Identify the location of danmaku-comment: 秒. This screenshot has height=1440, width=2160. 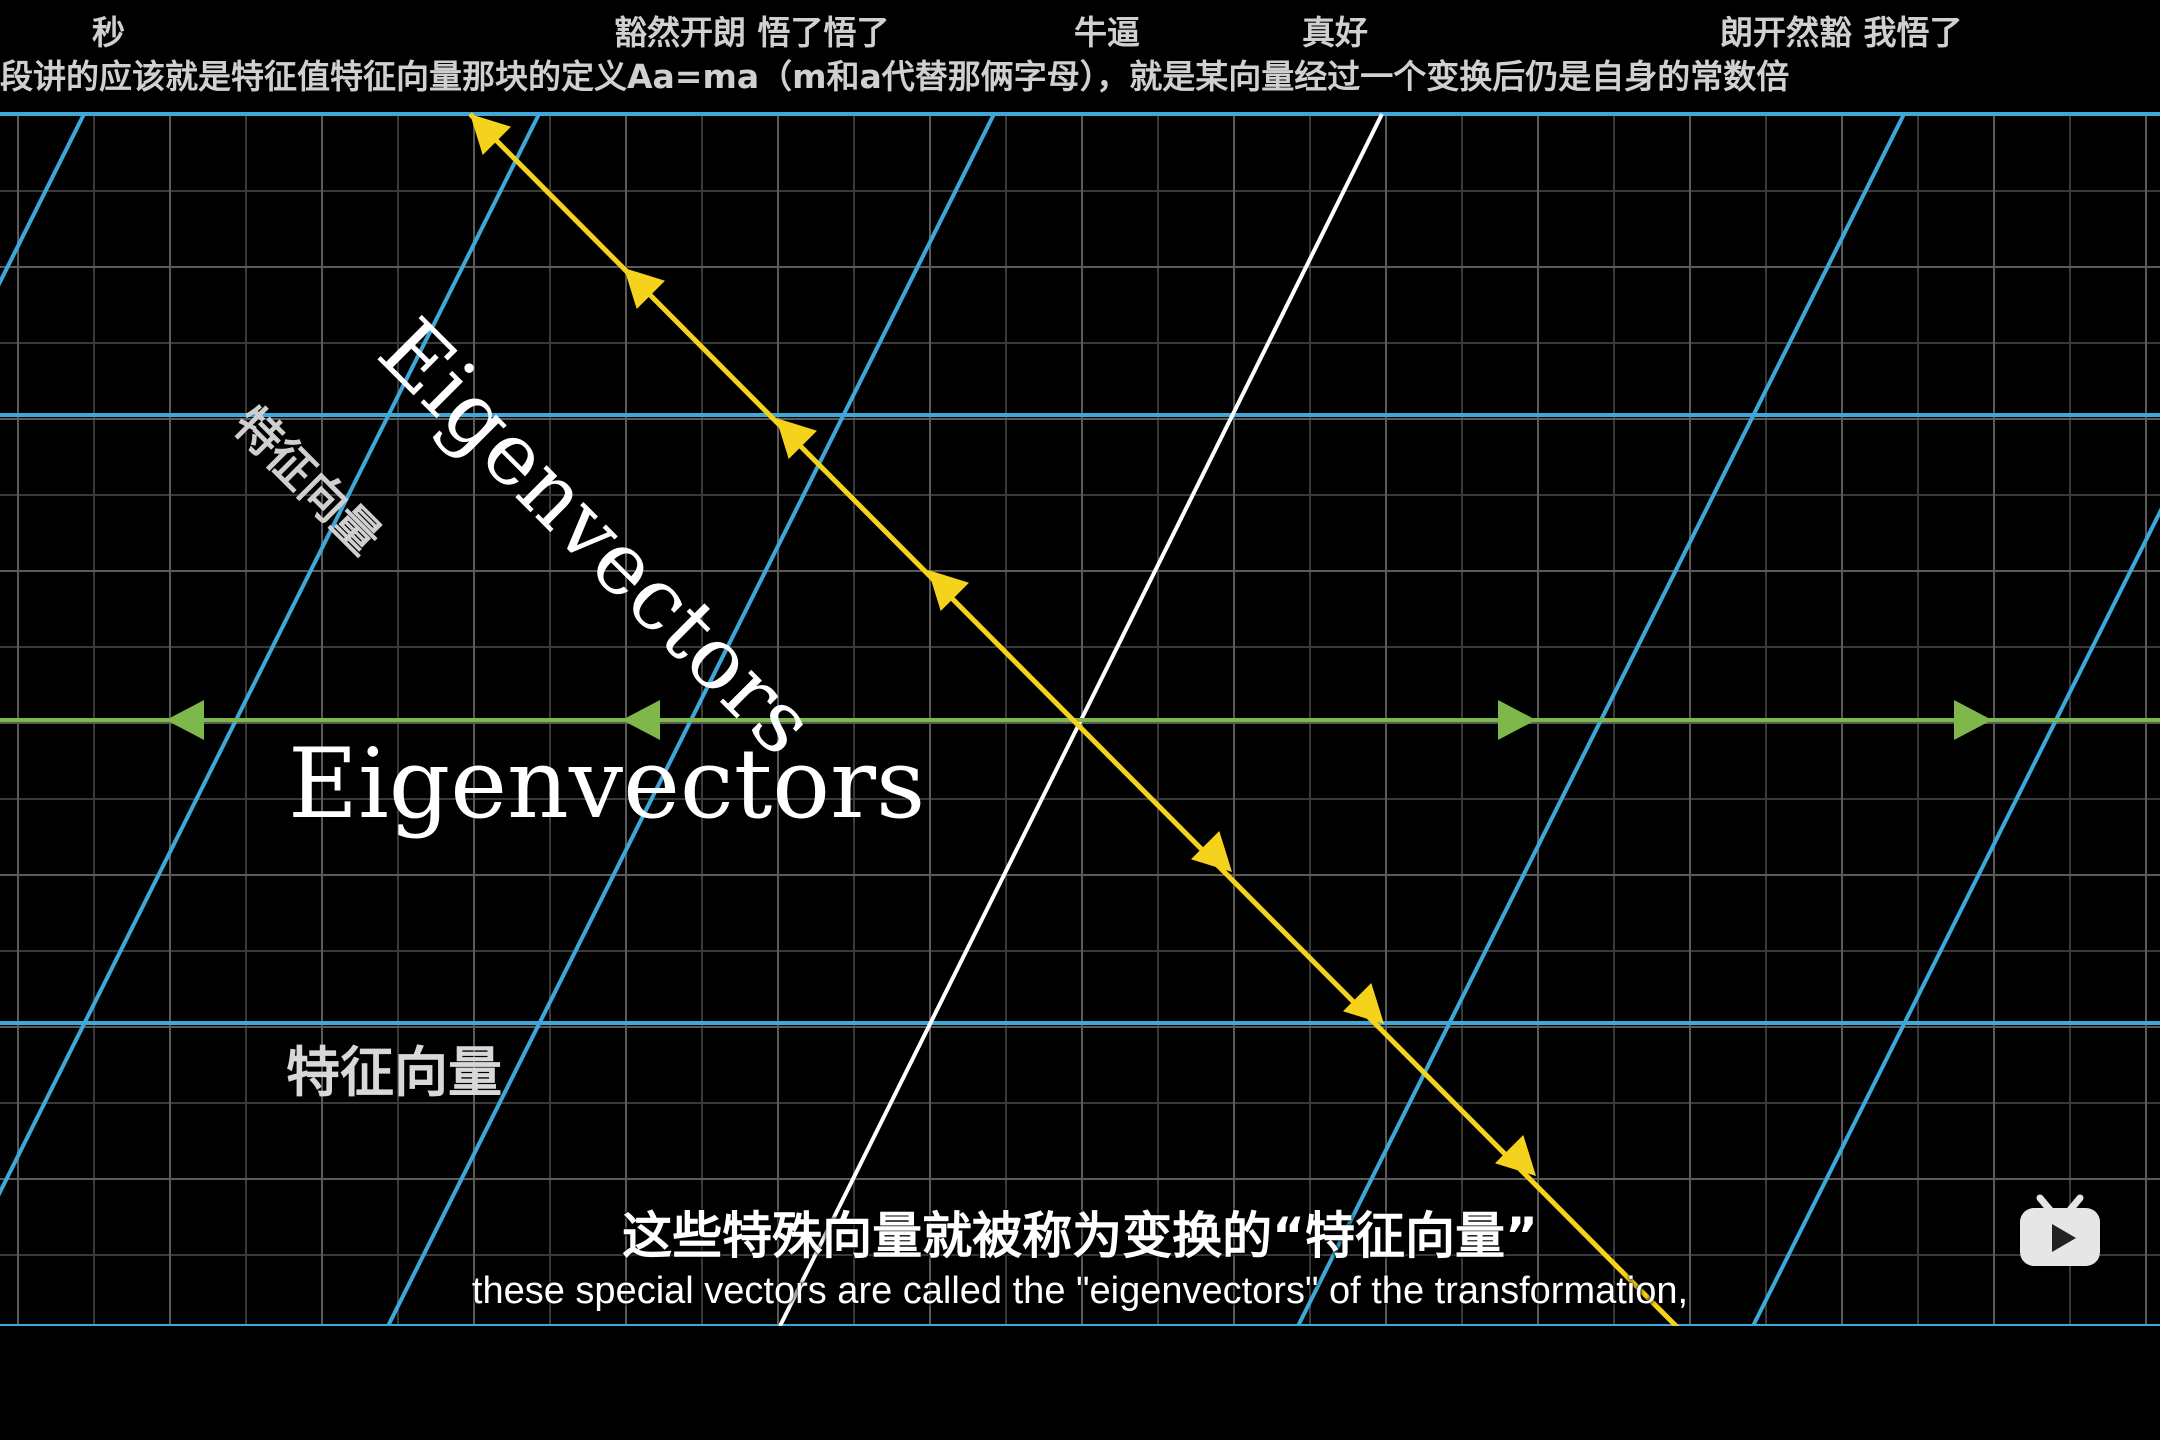
(108, 32).